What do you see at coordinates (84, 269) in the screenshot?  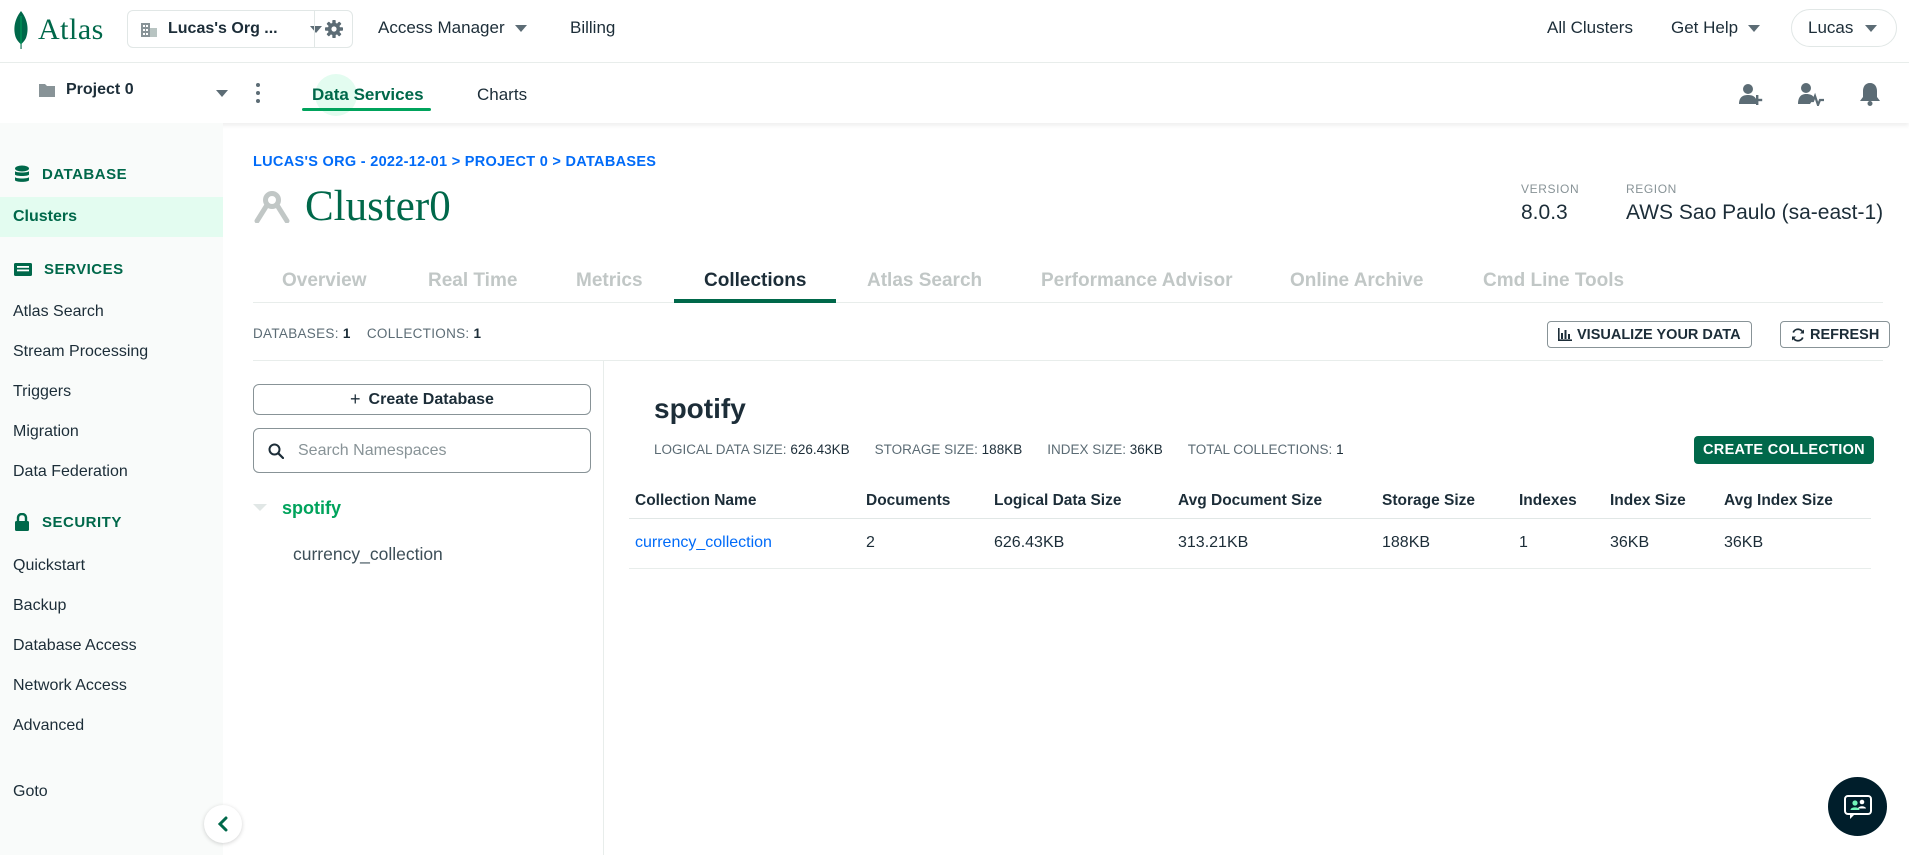 I see `sidebar-services-header: SERVICES` at bounding box center [84, 269].